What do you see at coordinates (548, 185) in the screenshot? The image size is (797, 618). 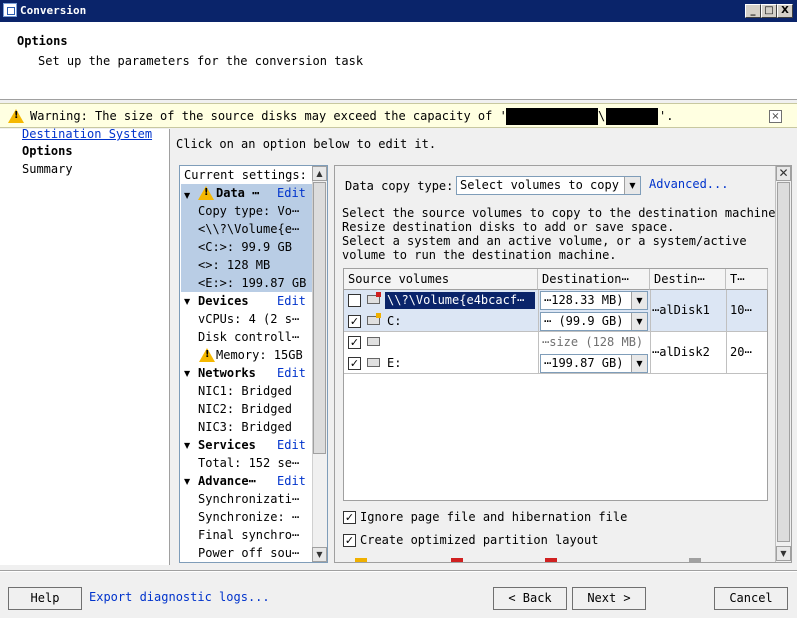 I see `copy-type-select: Select volumes to copy ▼` at bounding box center [548, 185].